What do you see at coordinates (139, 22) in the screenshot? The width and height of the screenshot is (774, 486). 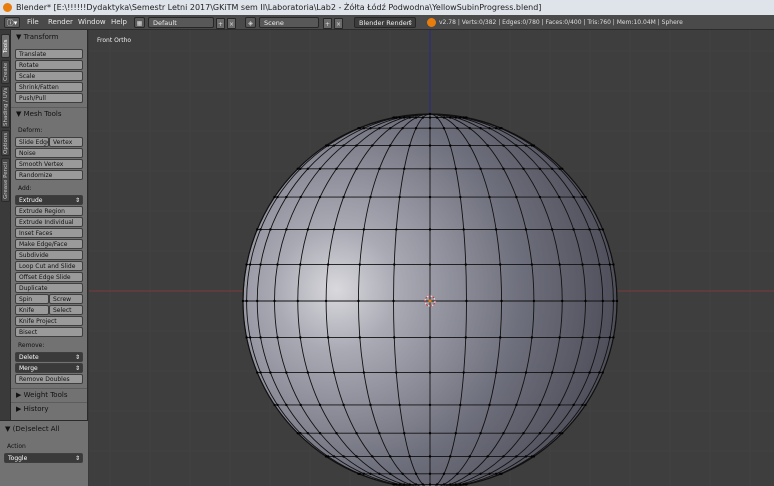 I see `layout-grid-icon: ▦` at bounding box center [139, 22].